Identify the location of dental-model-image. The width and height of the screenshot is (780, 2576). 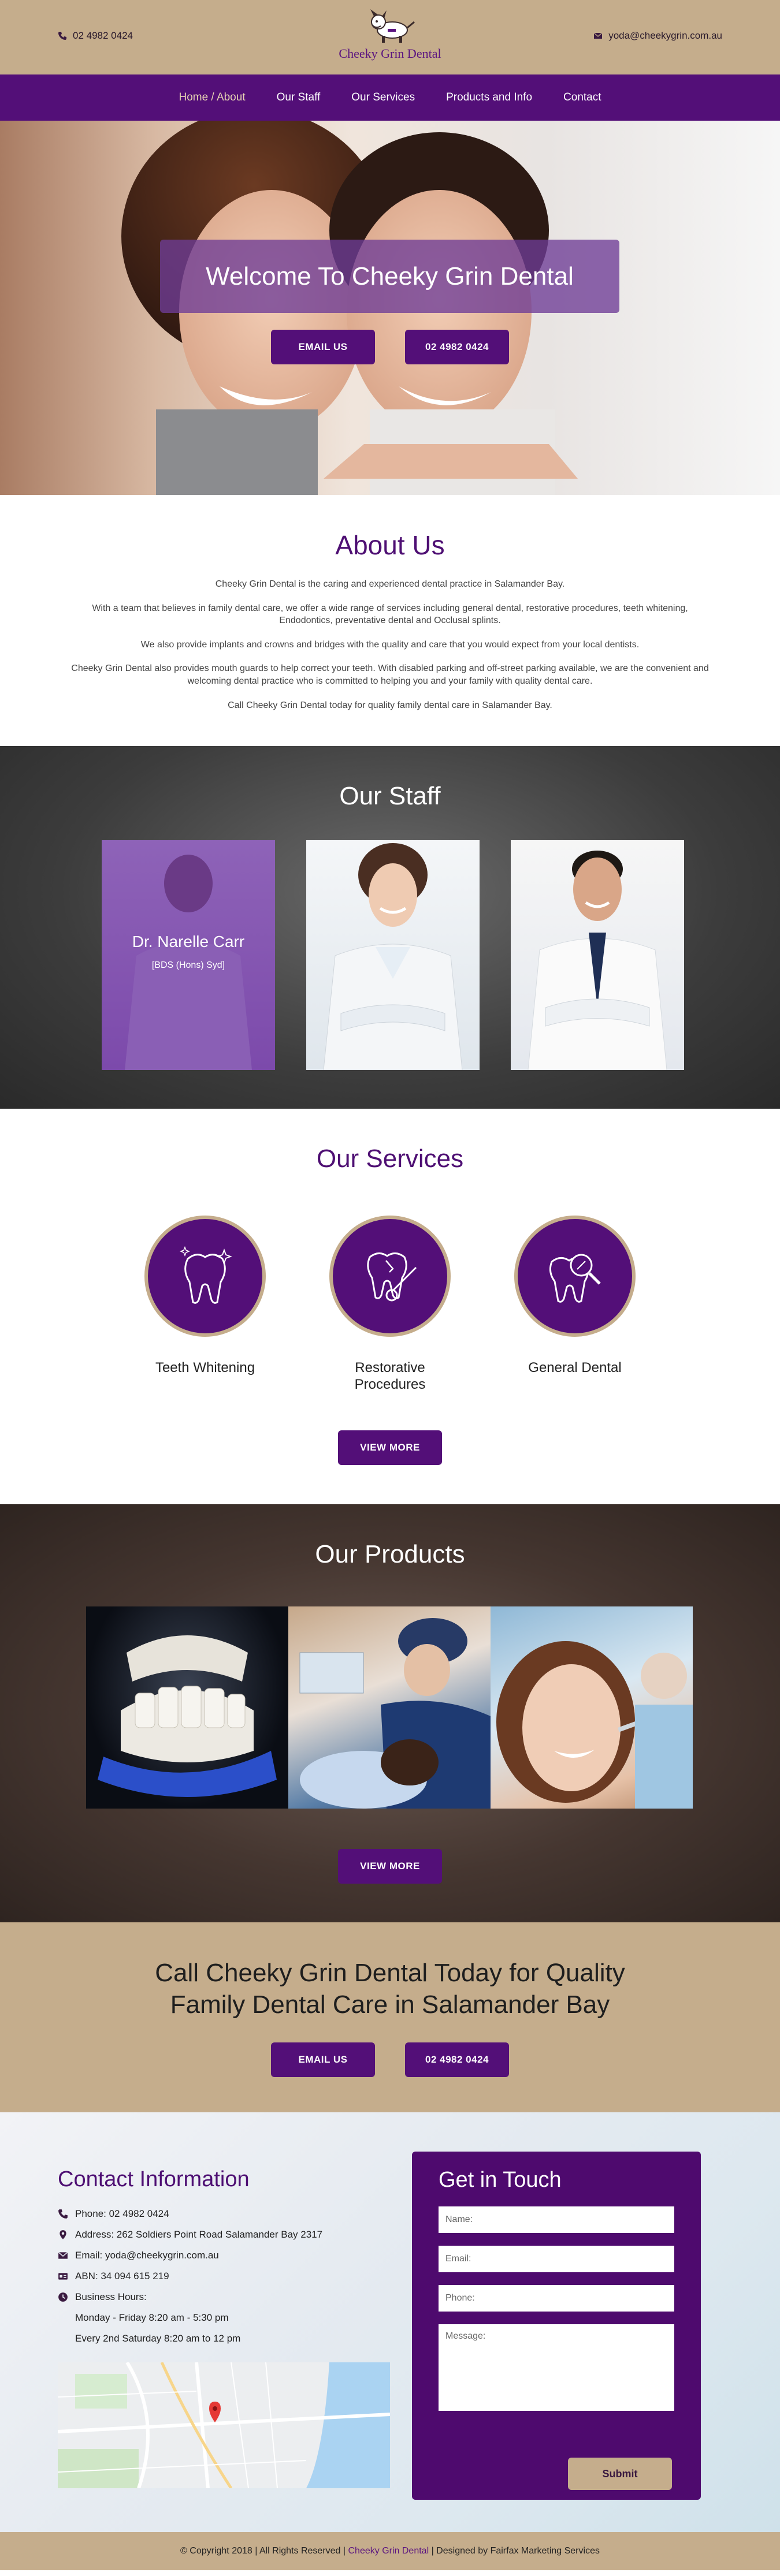
(187, 1716).